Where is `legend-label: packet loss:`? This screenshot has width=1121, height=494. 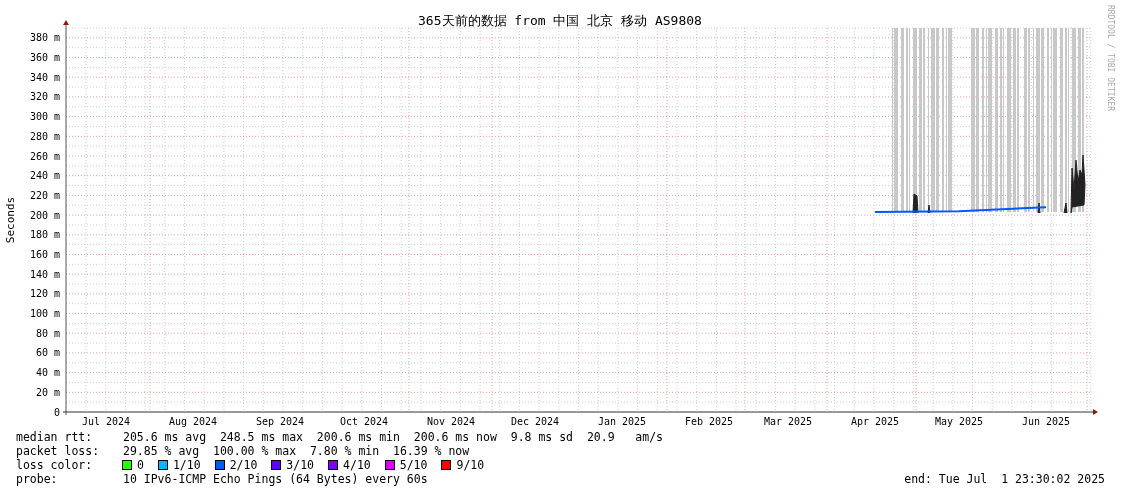 legend-label: packet loss: is located at coordinates (58, 451).